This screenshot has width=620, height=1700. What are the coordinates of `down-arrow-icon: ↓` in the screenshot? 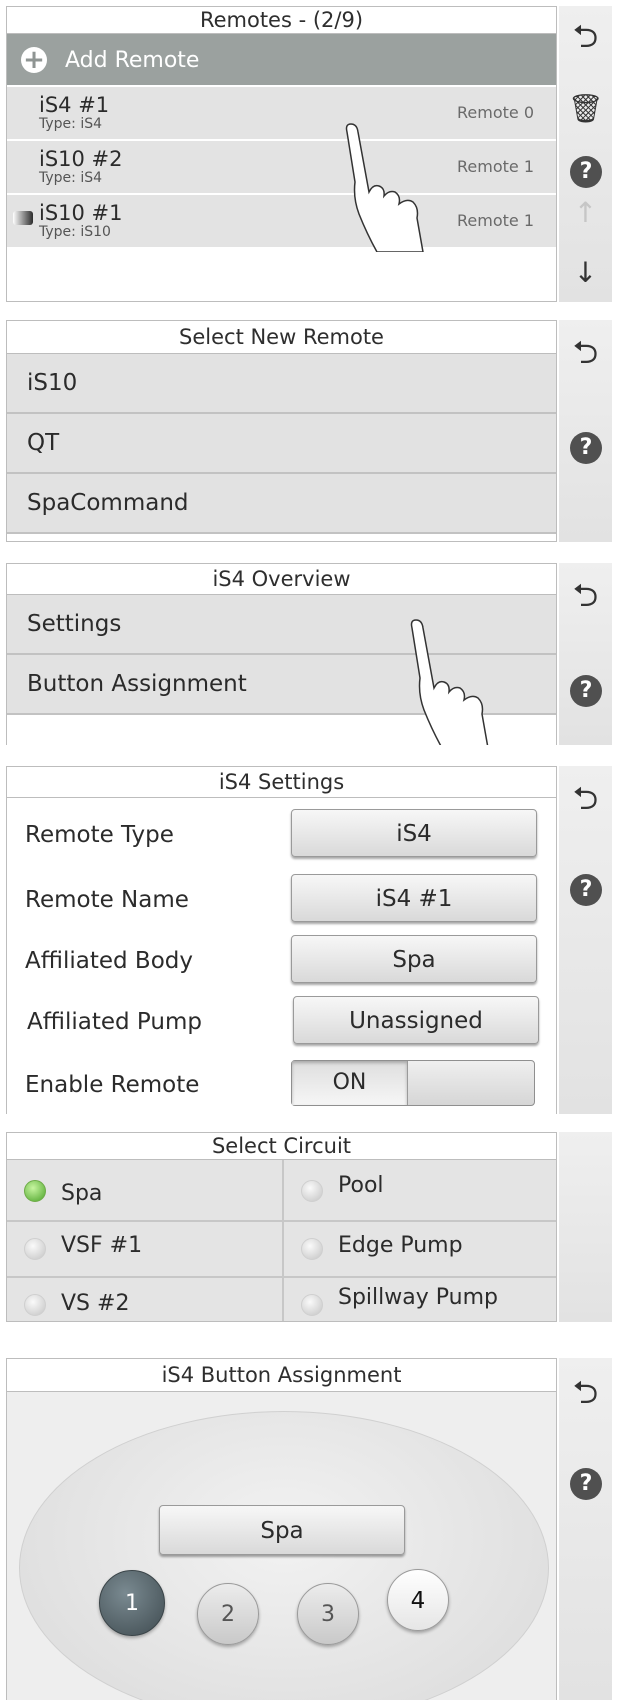 It's located at (585, 272).